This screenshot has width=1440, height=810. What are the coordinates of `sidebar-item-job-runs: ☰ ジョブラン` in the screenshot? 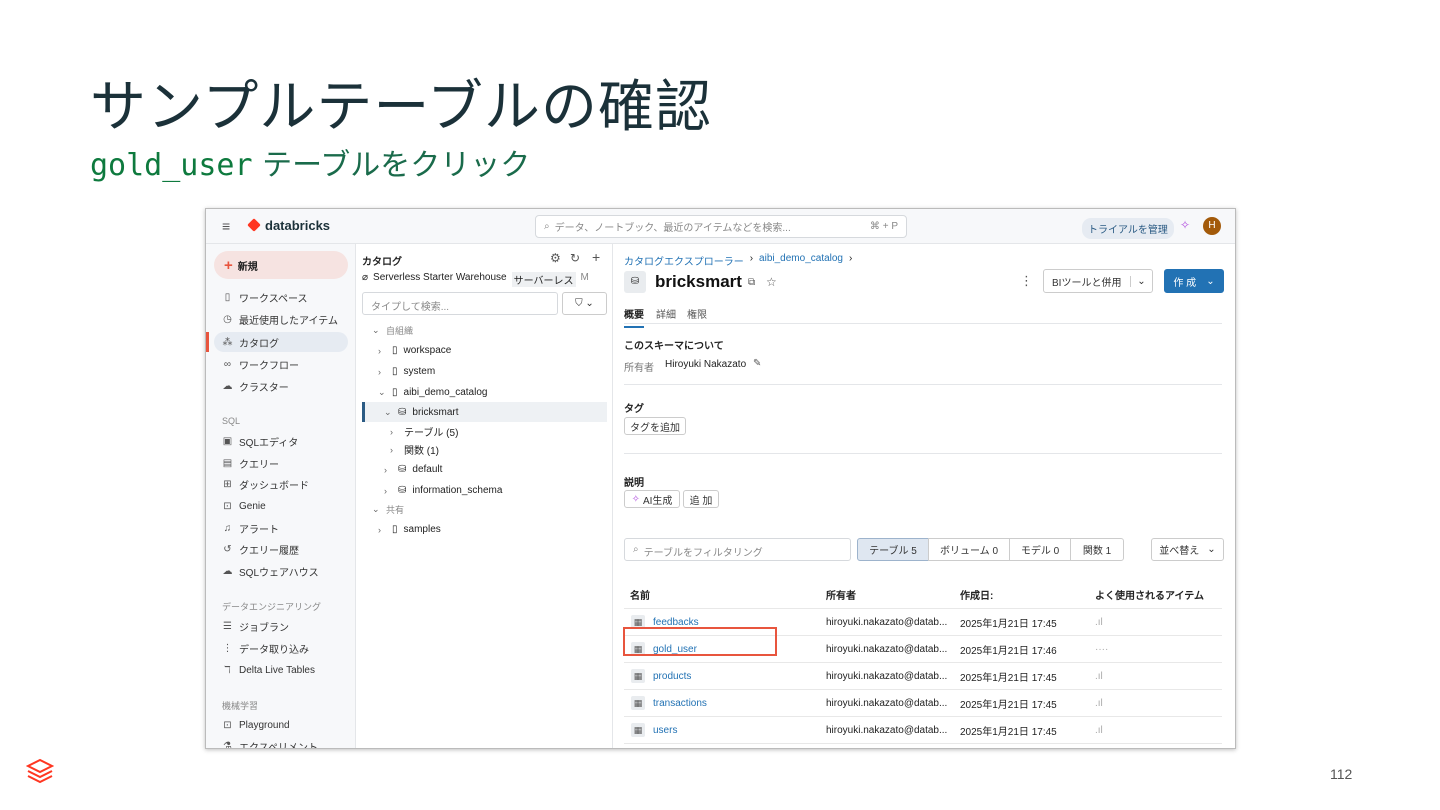 It's located at (281, 626).